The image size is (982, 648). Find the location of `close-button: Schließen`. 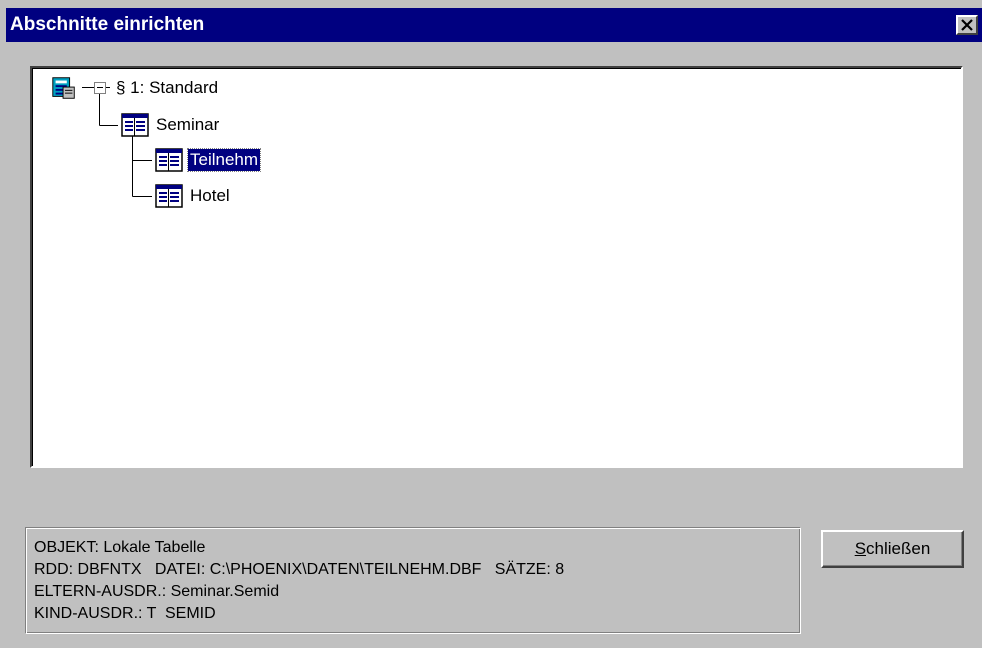

close-button: Schließen is located at coordinates (892, 549).